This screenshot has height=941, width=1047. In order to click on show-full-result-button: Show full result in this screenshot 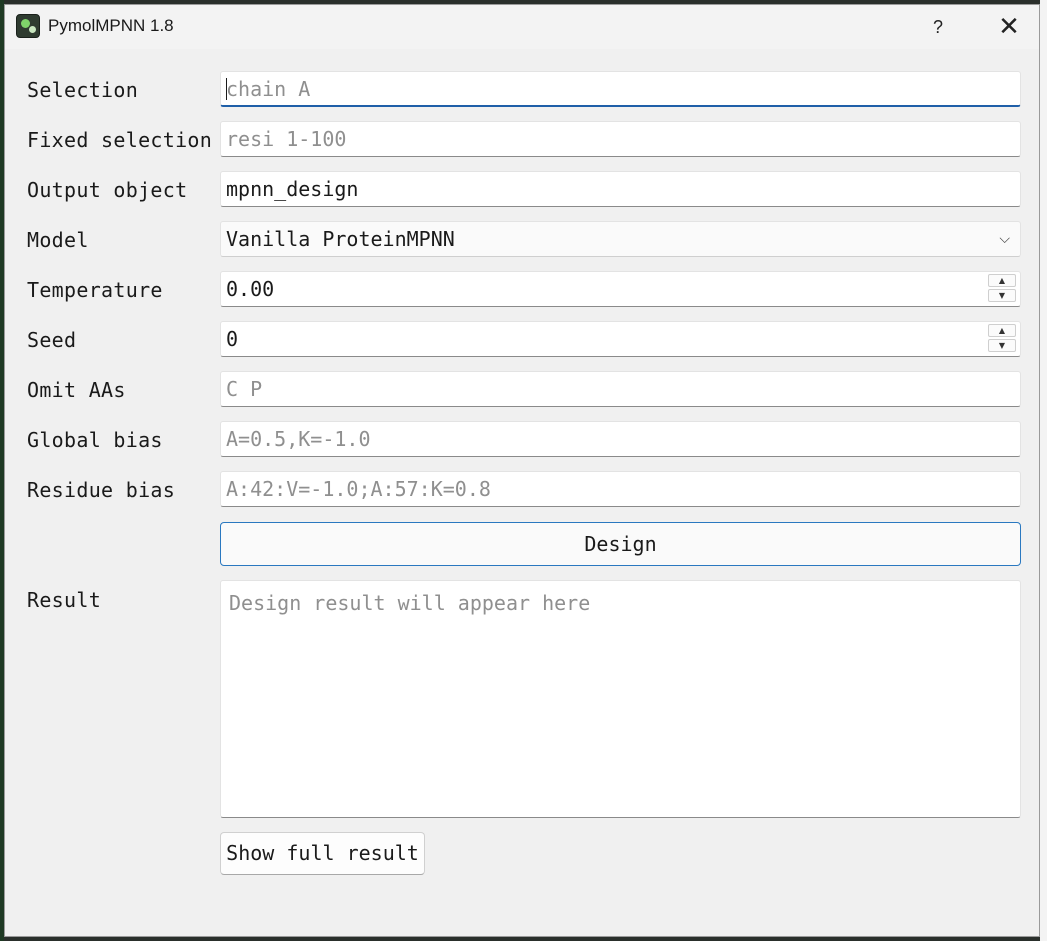, I will do `click(322, 853)`.